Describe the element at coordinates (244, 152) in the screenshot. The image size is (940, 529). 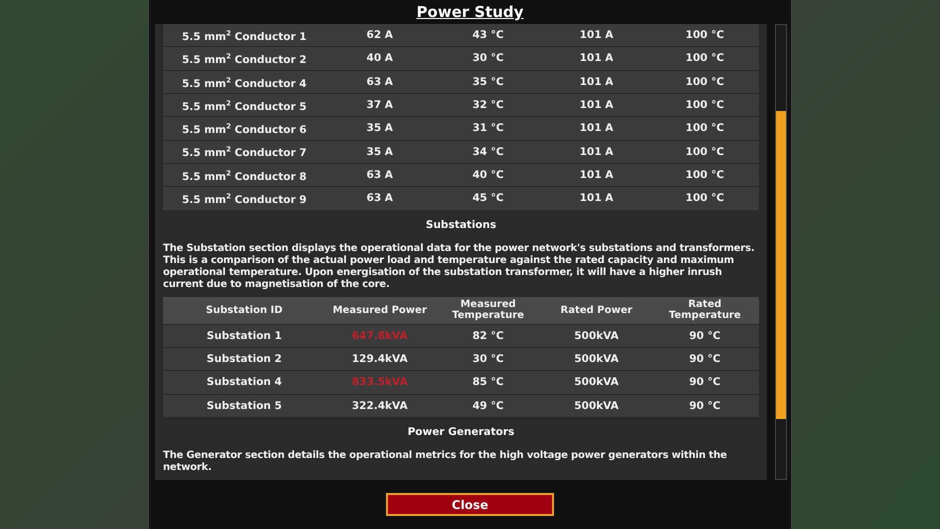
I see `table-cell-text: 5.5 mm$^{2}$ Conductor 7` at that location.